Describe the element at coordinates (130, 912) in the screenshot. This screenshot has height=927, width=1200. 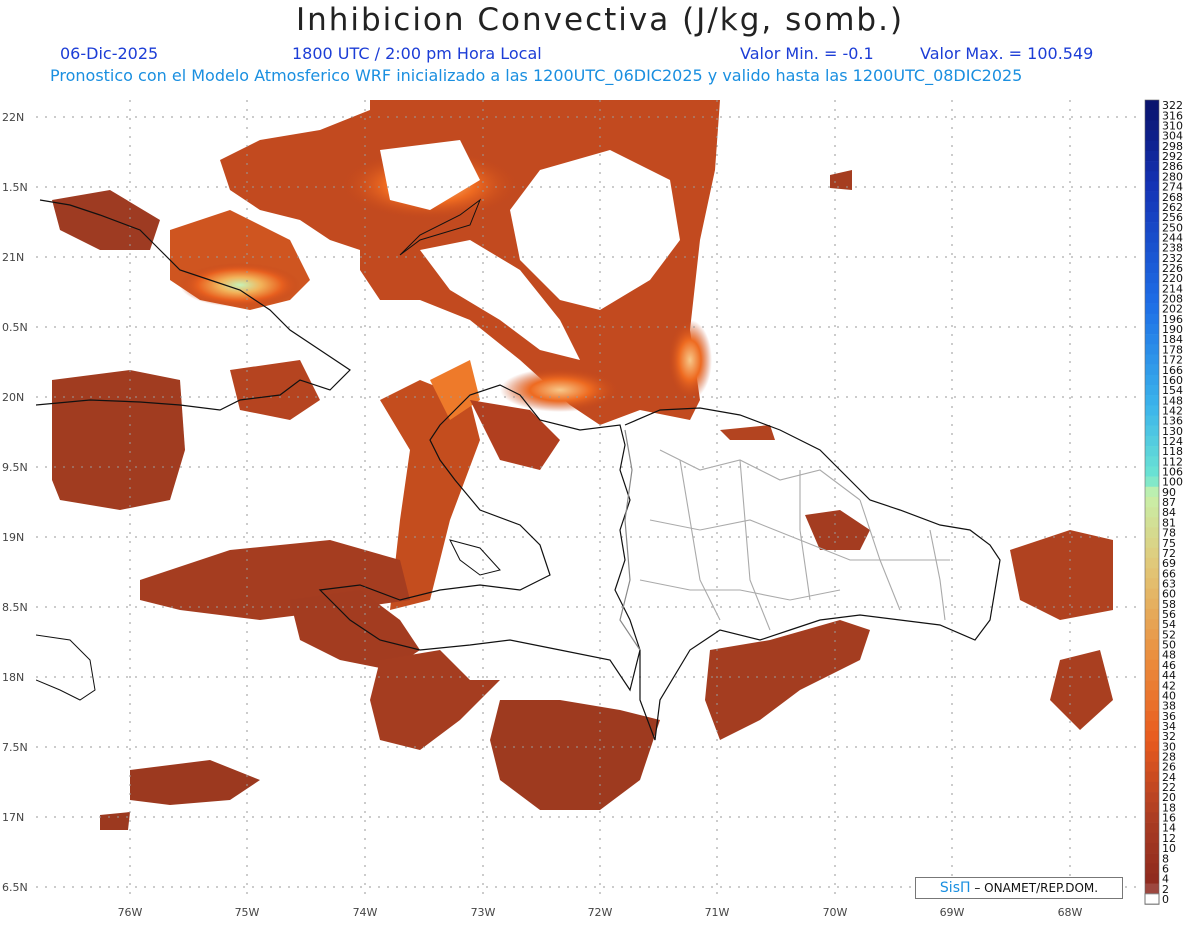
I see `lon-label: 76W` at that location.